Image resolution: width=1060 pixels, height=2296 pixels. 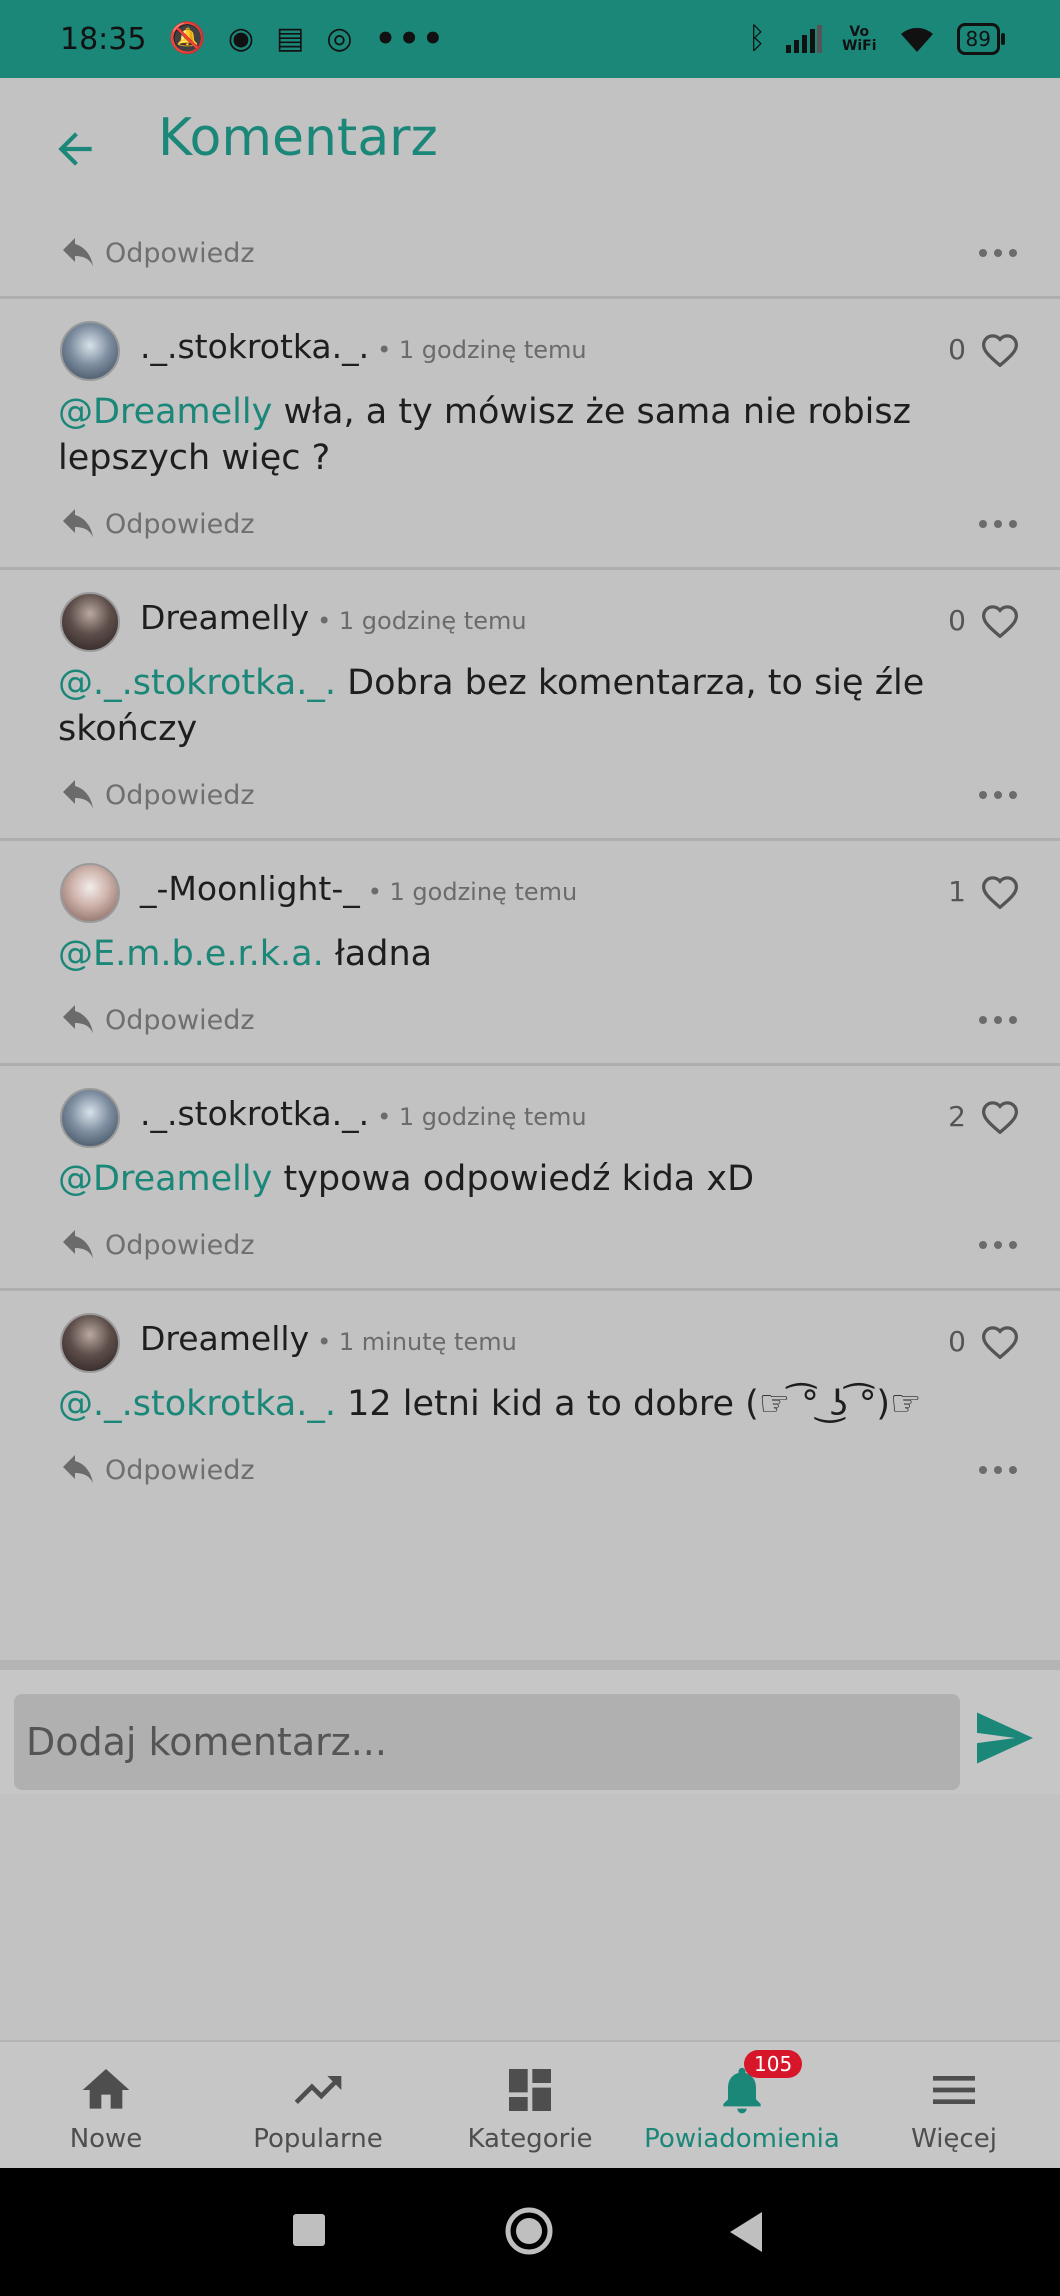 I want to click on comment-body: typowa odpowiedź kida xD, so click(x=513, y=1179).